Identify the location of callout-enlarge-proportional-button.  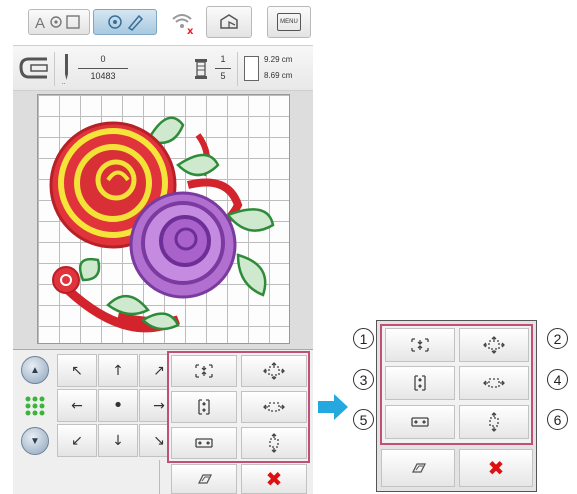
(494, 345).